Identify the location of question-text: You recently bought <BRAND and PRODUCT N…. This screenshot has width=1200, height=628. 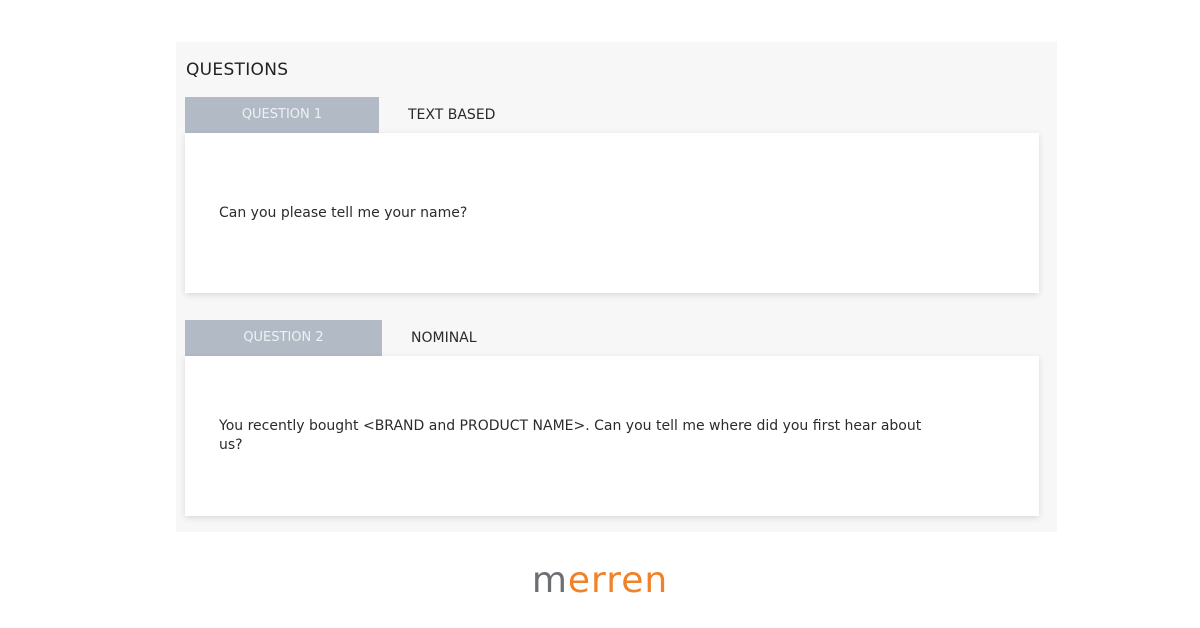
(570, 435).